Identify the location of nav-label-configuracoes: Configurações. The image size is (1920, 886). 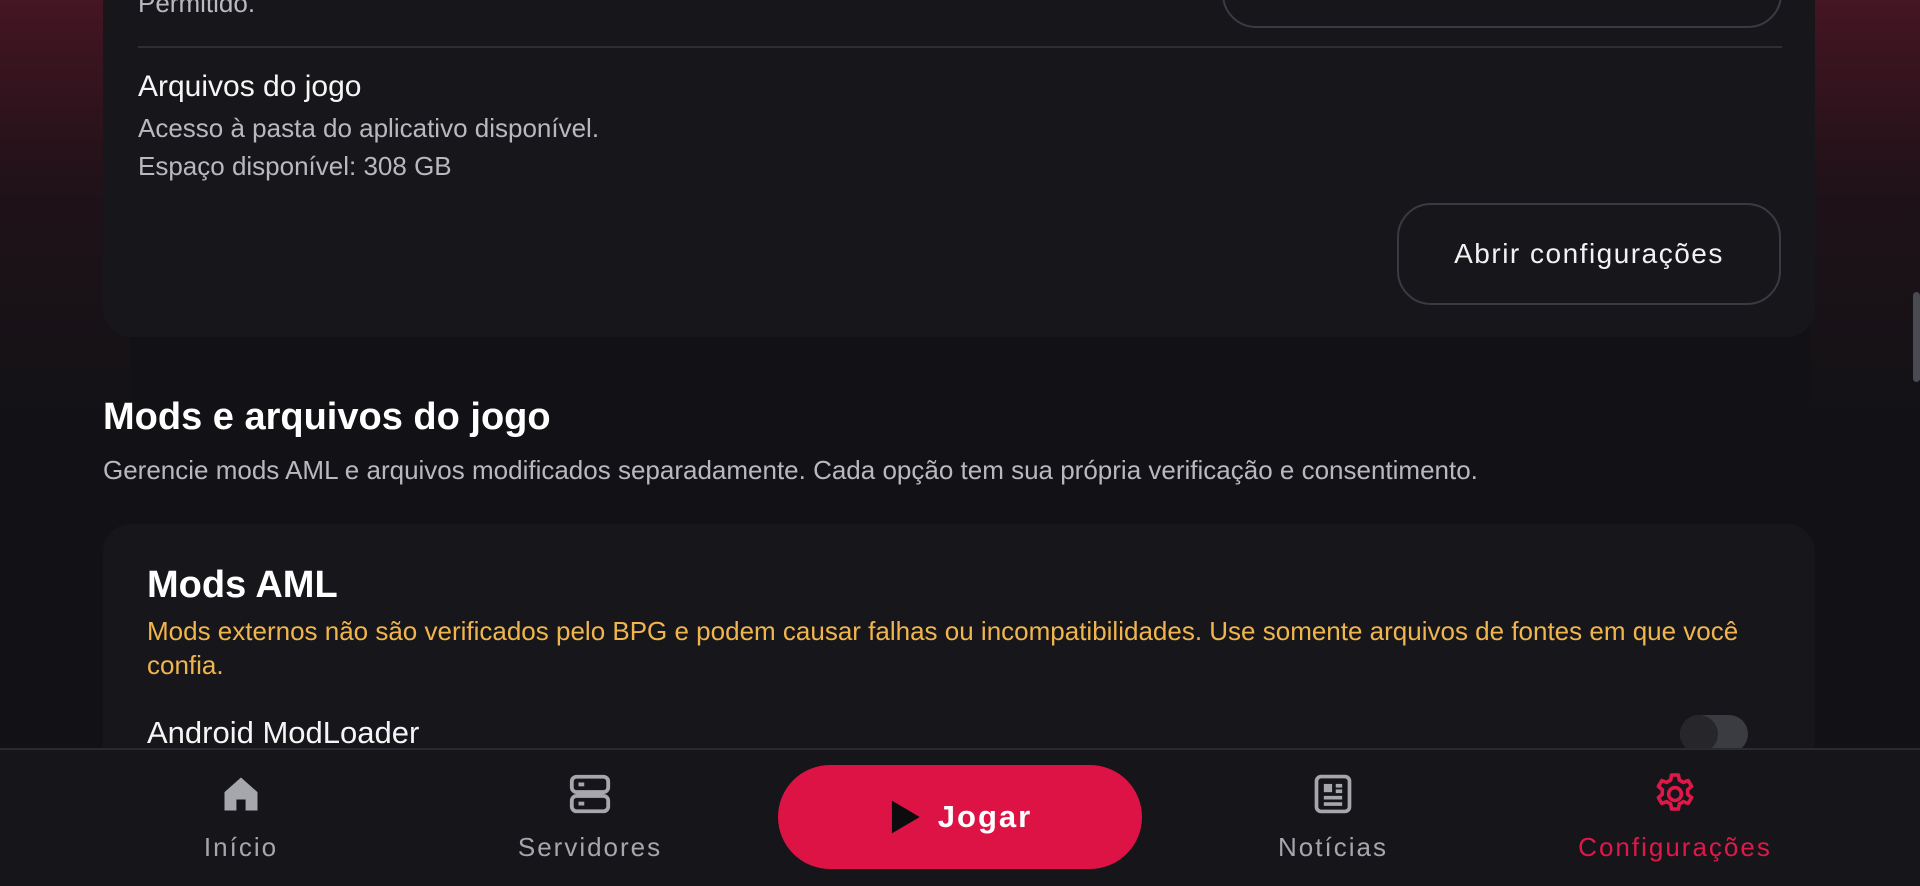
(1675, 847).